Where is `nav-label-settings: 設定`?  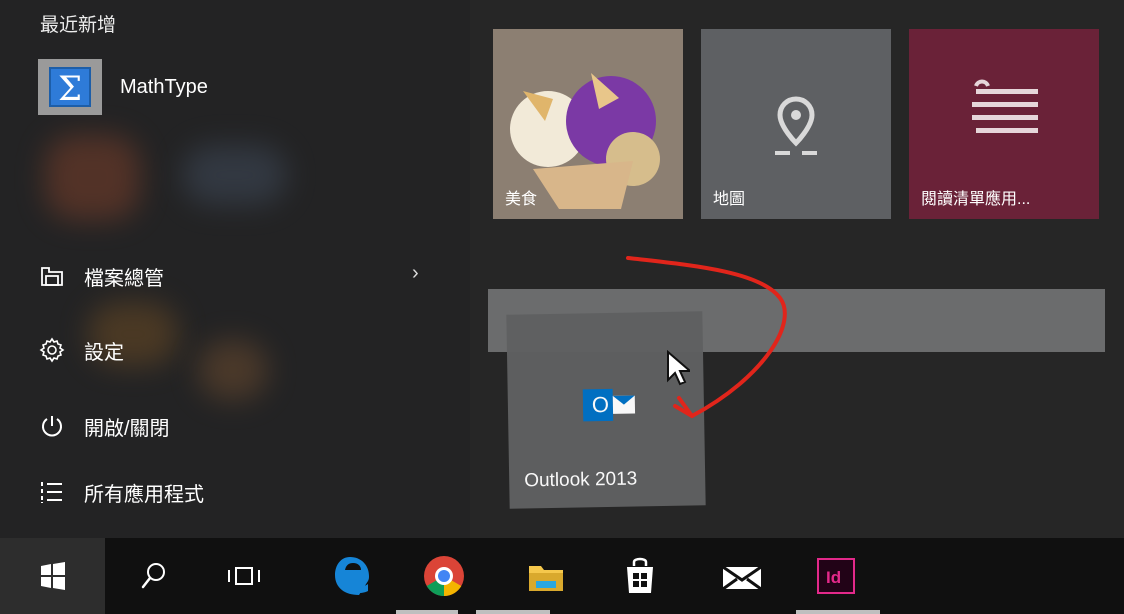 nav-label-settings: 設定 is located at coordinates (104, 352).